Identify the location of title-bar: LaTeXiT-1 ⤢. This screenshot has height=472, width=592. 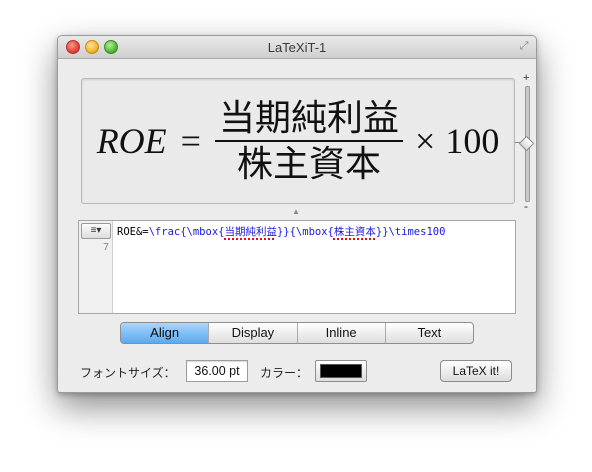
(297, 47).